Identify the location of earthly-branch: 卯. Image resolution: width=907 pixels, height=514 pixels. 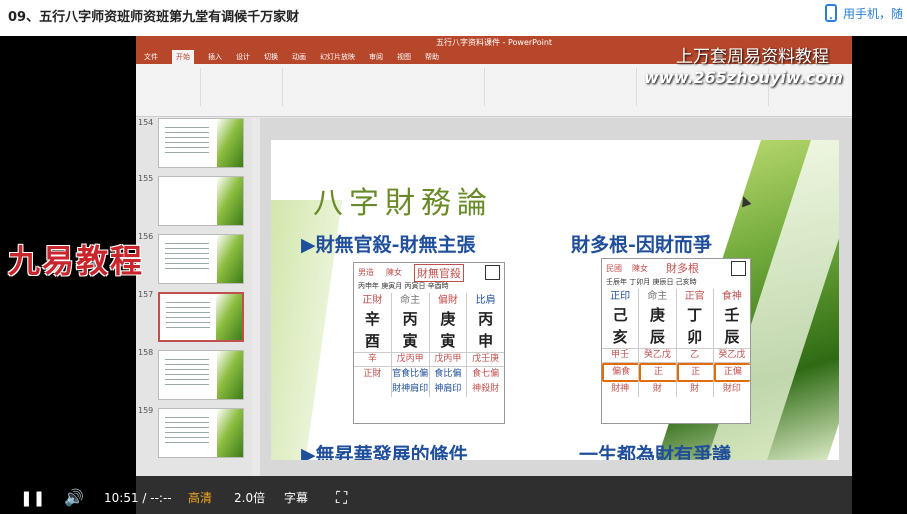
(695, 337).